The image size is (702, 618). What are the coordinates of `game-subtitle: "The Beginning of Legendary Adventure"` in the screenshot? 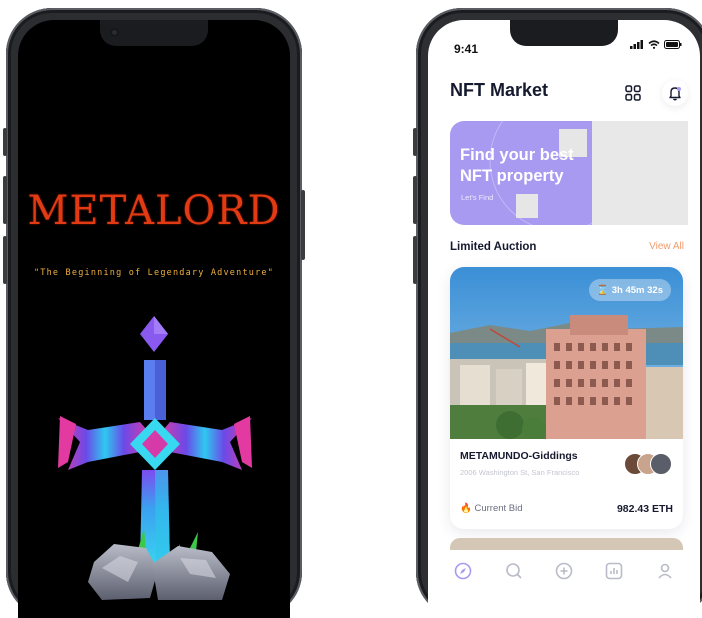 It's located at (154, 273).